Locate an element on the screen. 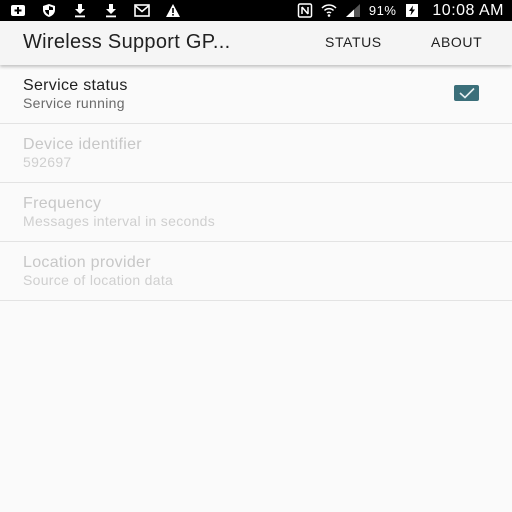  system-icons: 91% 10:08 AM is located at coordinates (400, 11).